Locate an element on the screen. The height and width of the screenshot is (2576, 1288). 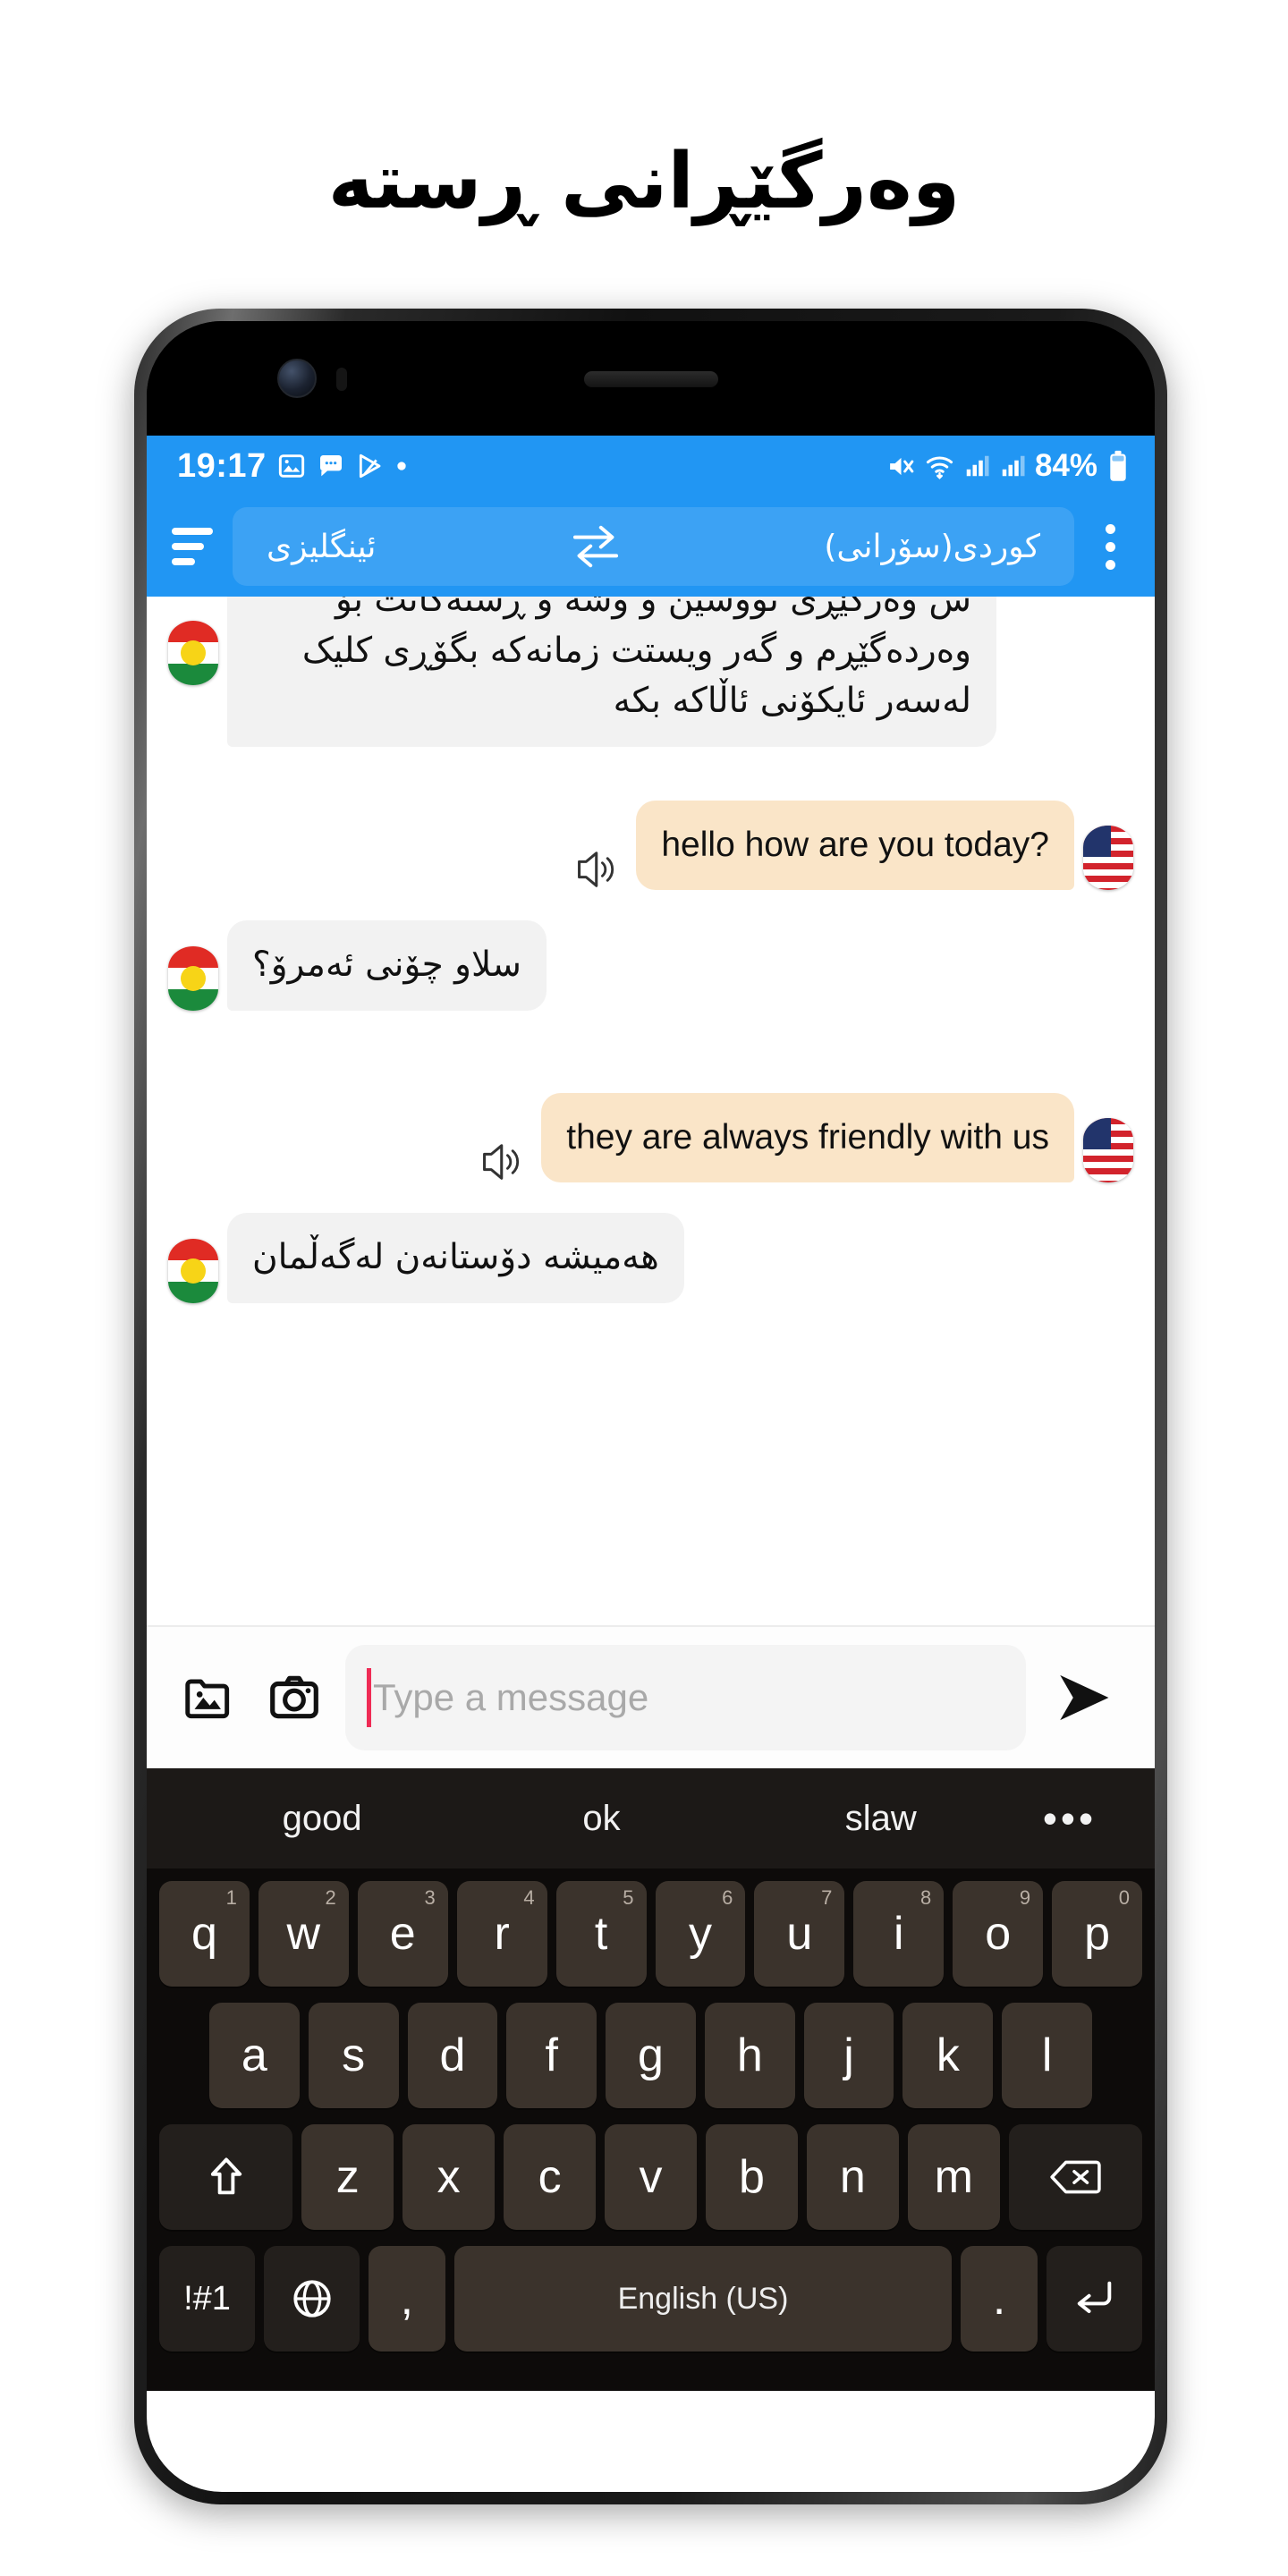
key-o: 9o is located at coordinates (998, 1934).